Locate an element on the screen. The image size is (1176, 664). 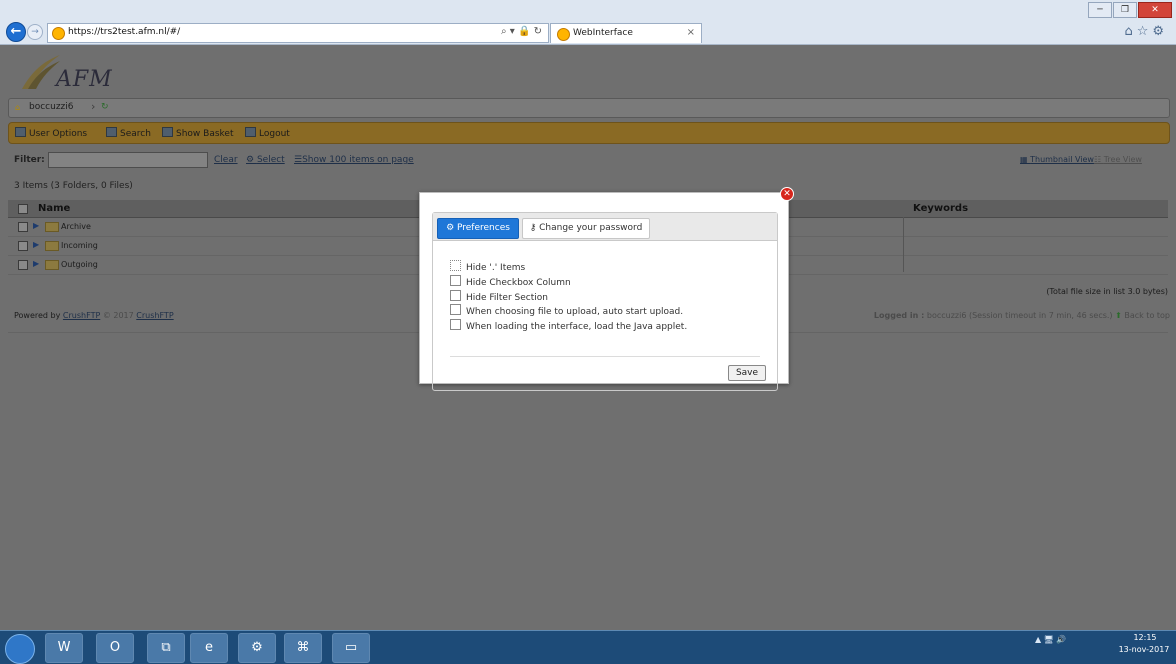
start-button is located at coordinates (20, 649).